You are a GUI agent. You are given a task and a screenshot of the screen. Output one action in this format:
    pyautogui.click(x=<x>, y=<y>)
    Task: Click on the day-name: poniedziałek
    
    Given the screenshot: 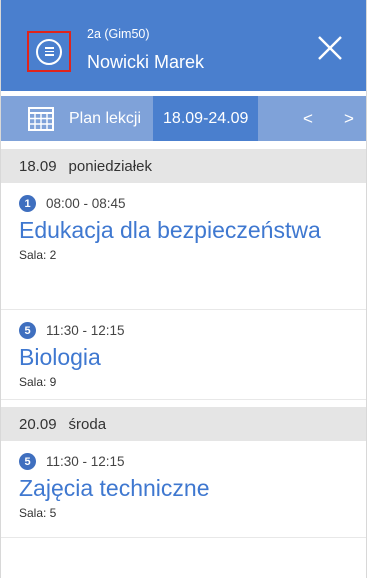 What is the action you would take?
    pyautogui.click(x=110, y=166)
    